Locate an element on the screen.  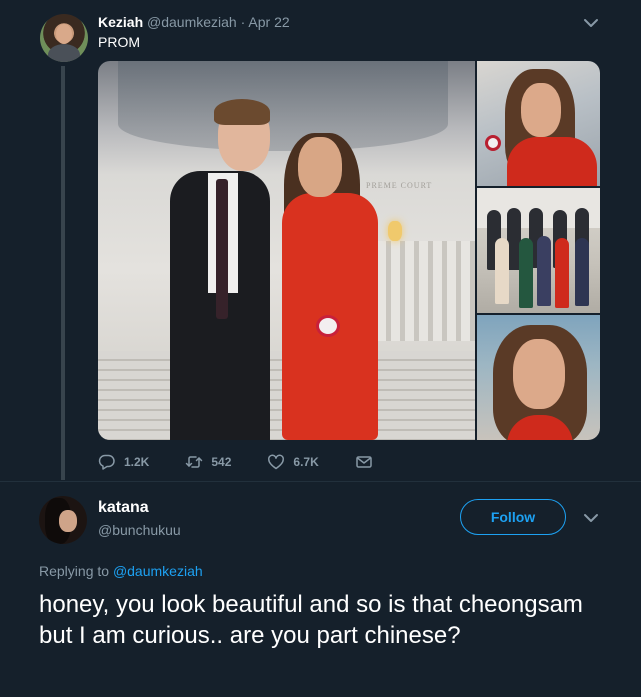
avatar-body is located at coordinates (64, 53).